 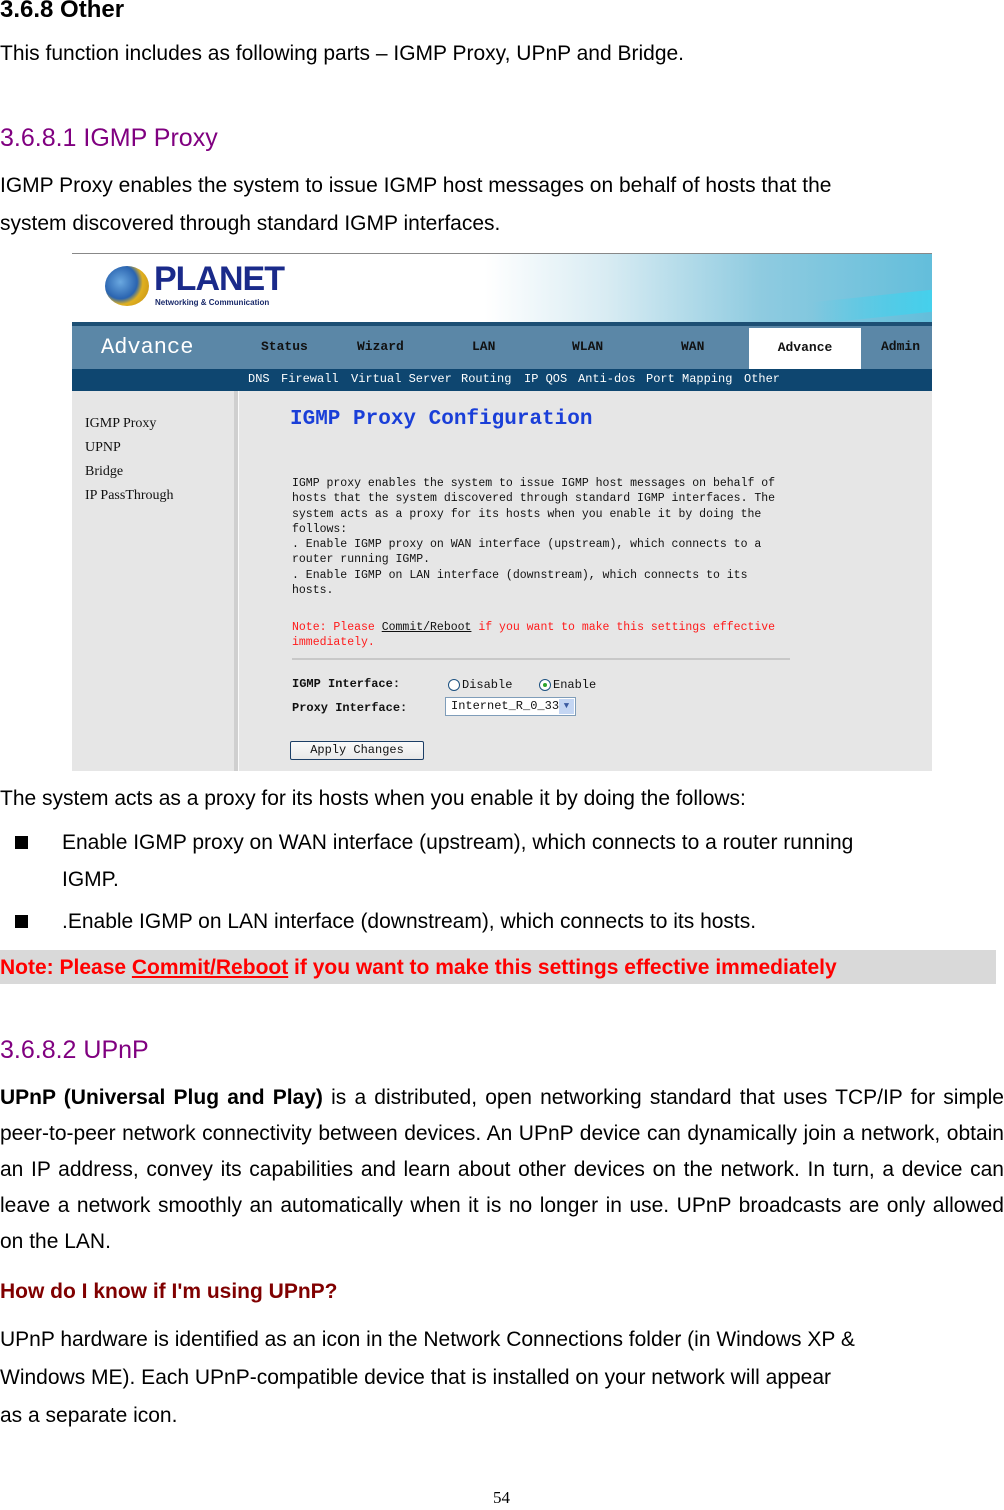 I want to click on subnav-virtual-server: Virtual Server, so click(x=401, y=379).